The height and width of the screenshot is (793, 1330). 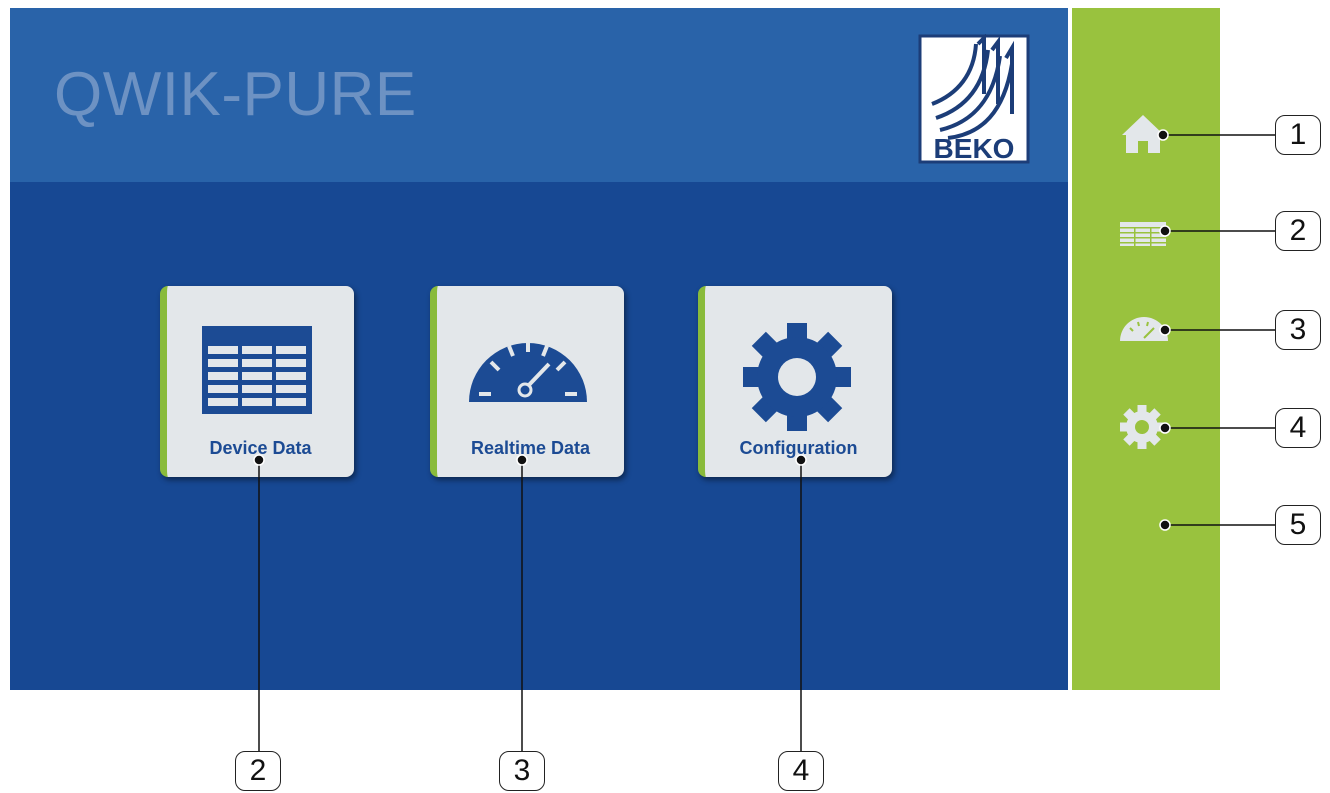 What do you see at coordinates (1146, 349) in the screenshot?
I see `sidebar` at bounding box center [1146, 349].